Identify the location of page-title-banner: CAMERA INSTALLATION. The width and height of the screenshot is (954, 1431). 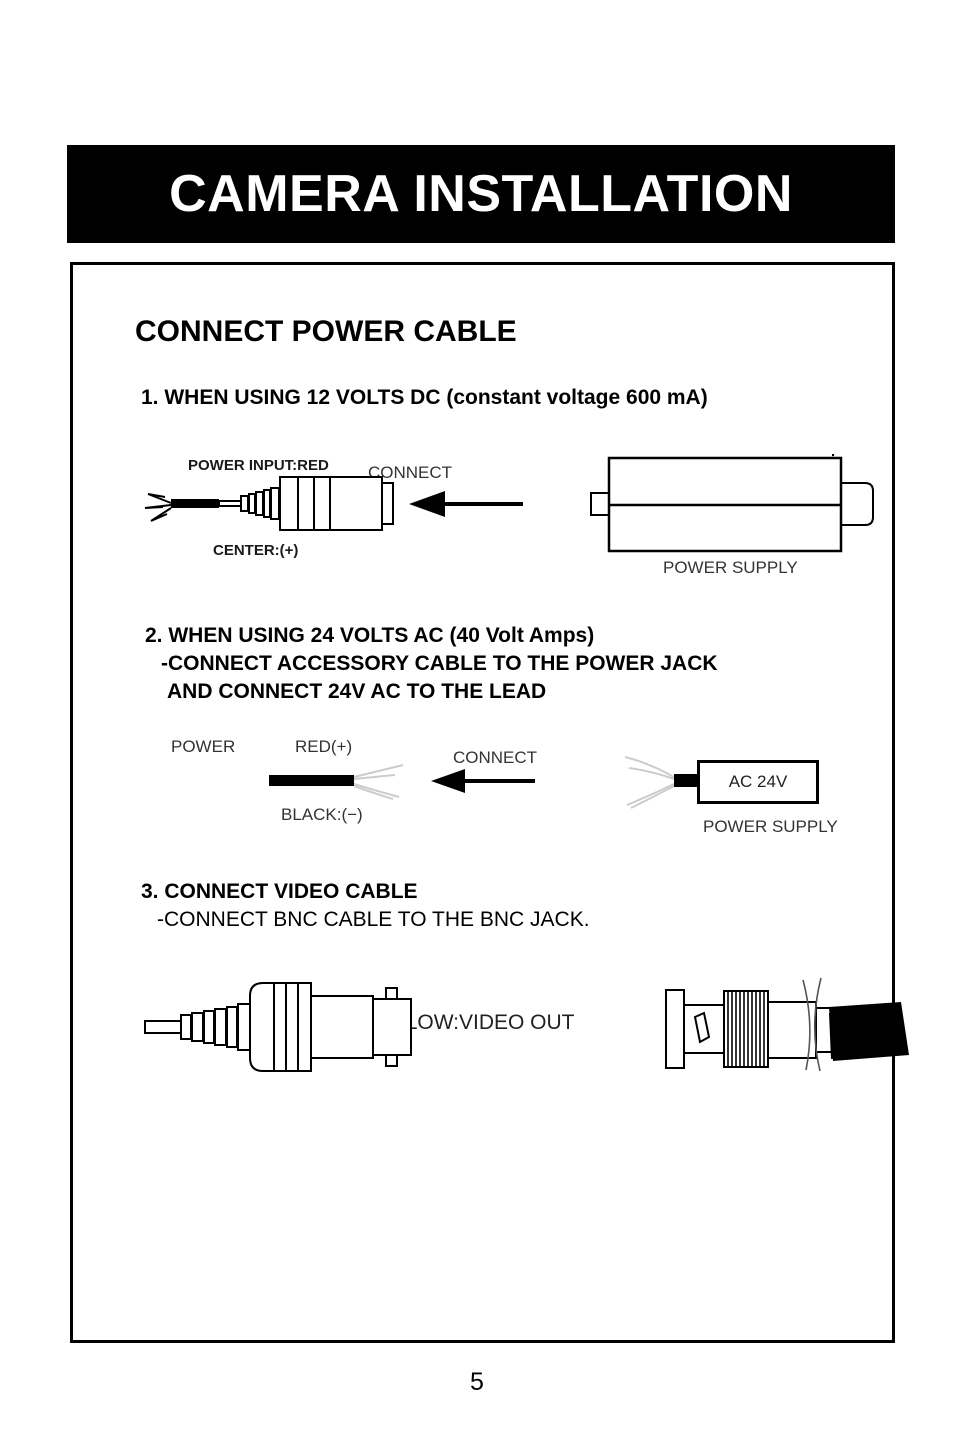
(481, 194).